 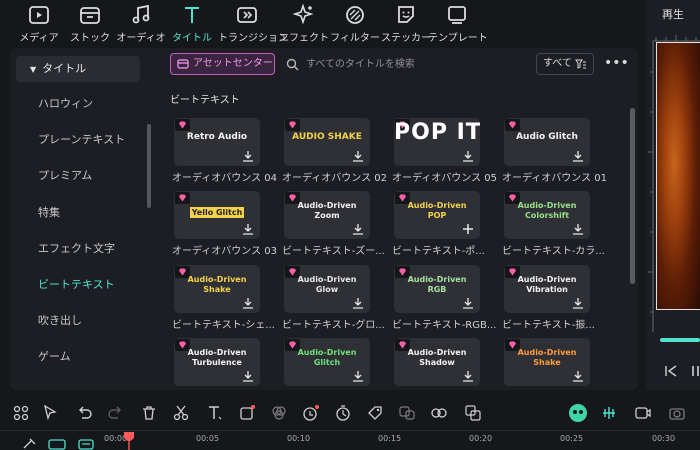 I want to click on title-card: Audio-Driven Glow, so click(x=327, y=289).